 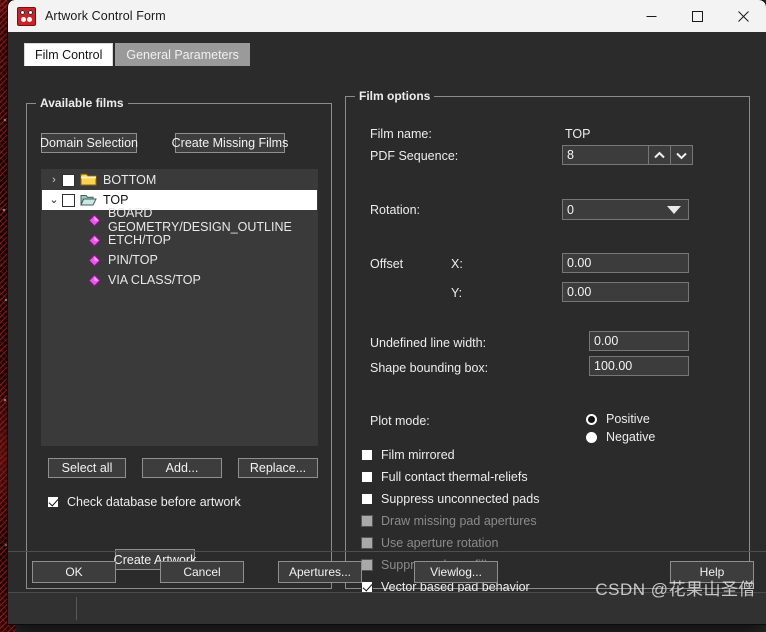 I want to click on plot-mode-positive-radio: Positive, so click(x=618, y=419).